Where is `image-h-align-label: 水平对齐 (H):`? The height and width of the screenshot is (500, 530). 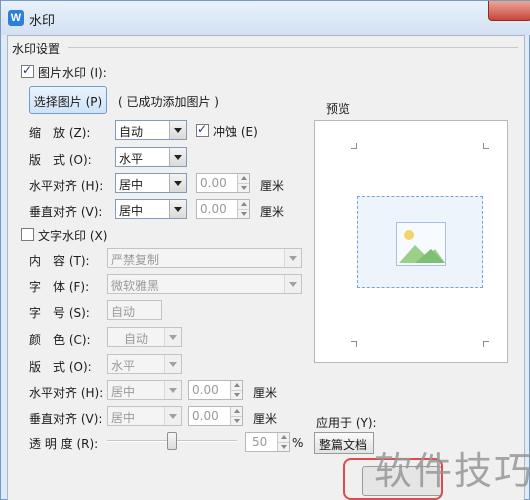
image-h-align-label: 水平对齐 (H): is located at coordinates (66, 186).